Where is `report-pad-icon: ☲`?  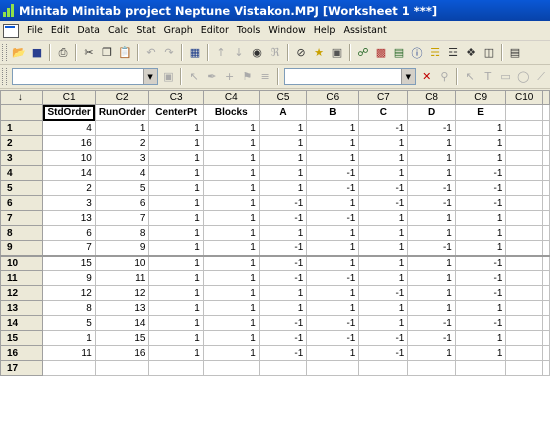 report-pad-icon: ☲ is located at coordinates (453, 53).